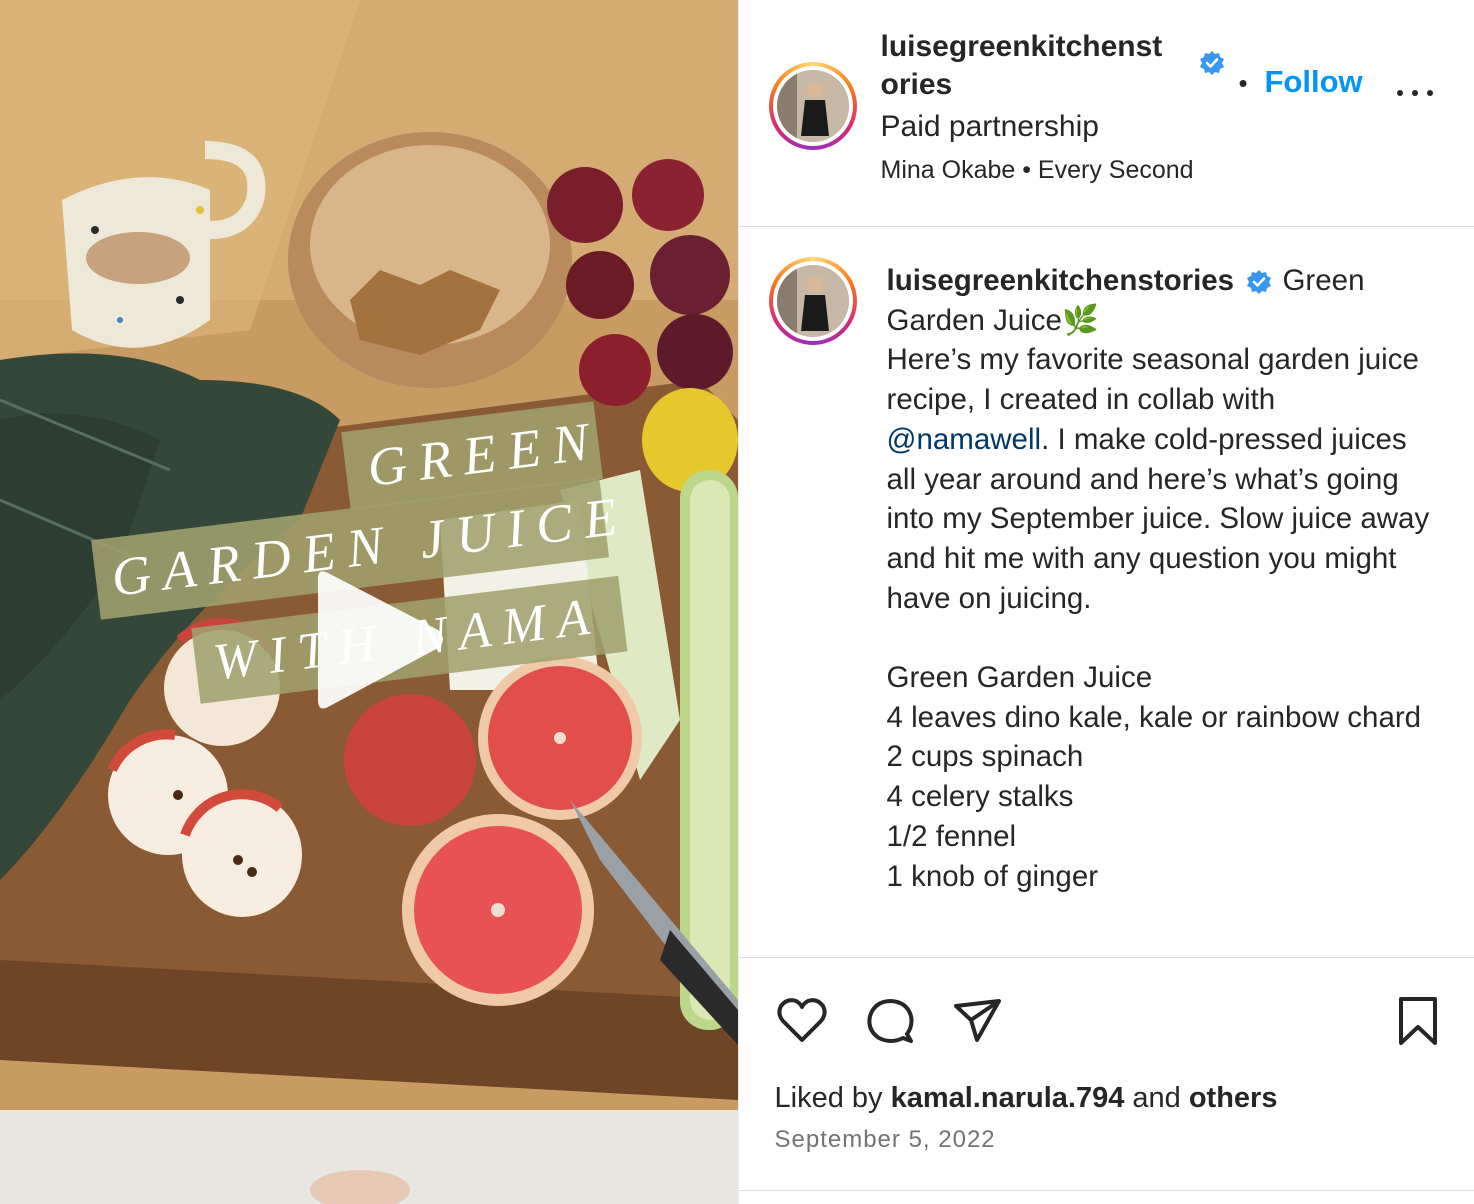 The width and height of the screenshot is (1474, 1204). I want to click on header-username: luisegreenkitchenstories, so click(1031, 66).